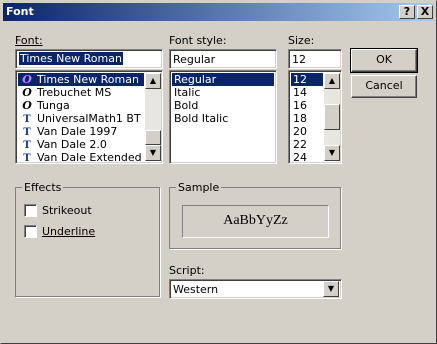  I want to click on sample-text: AaBbYyZz, so click(255, 220).